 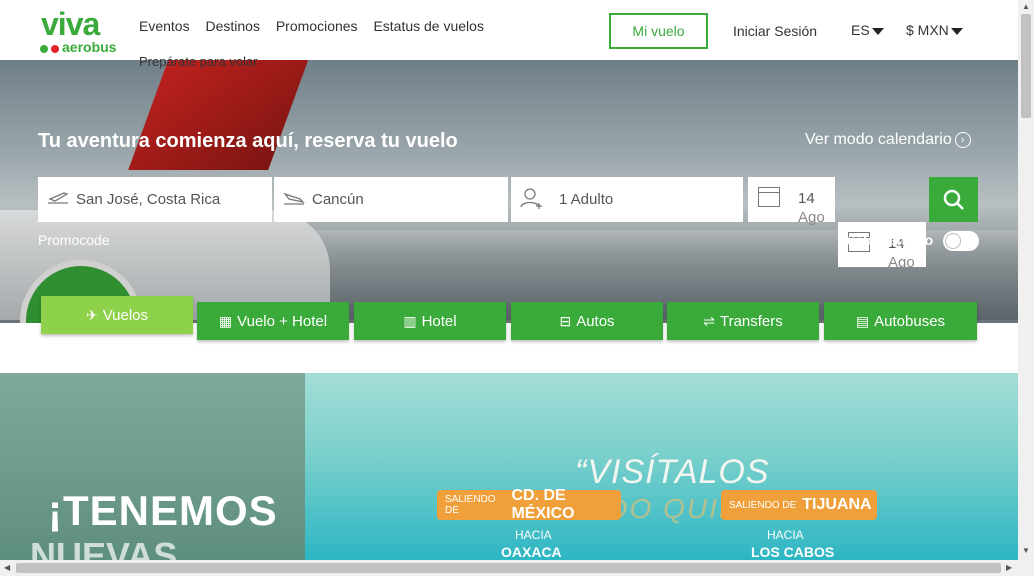 I want to click on pill-city: TIJUANA, so click(x=837, y=504).